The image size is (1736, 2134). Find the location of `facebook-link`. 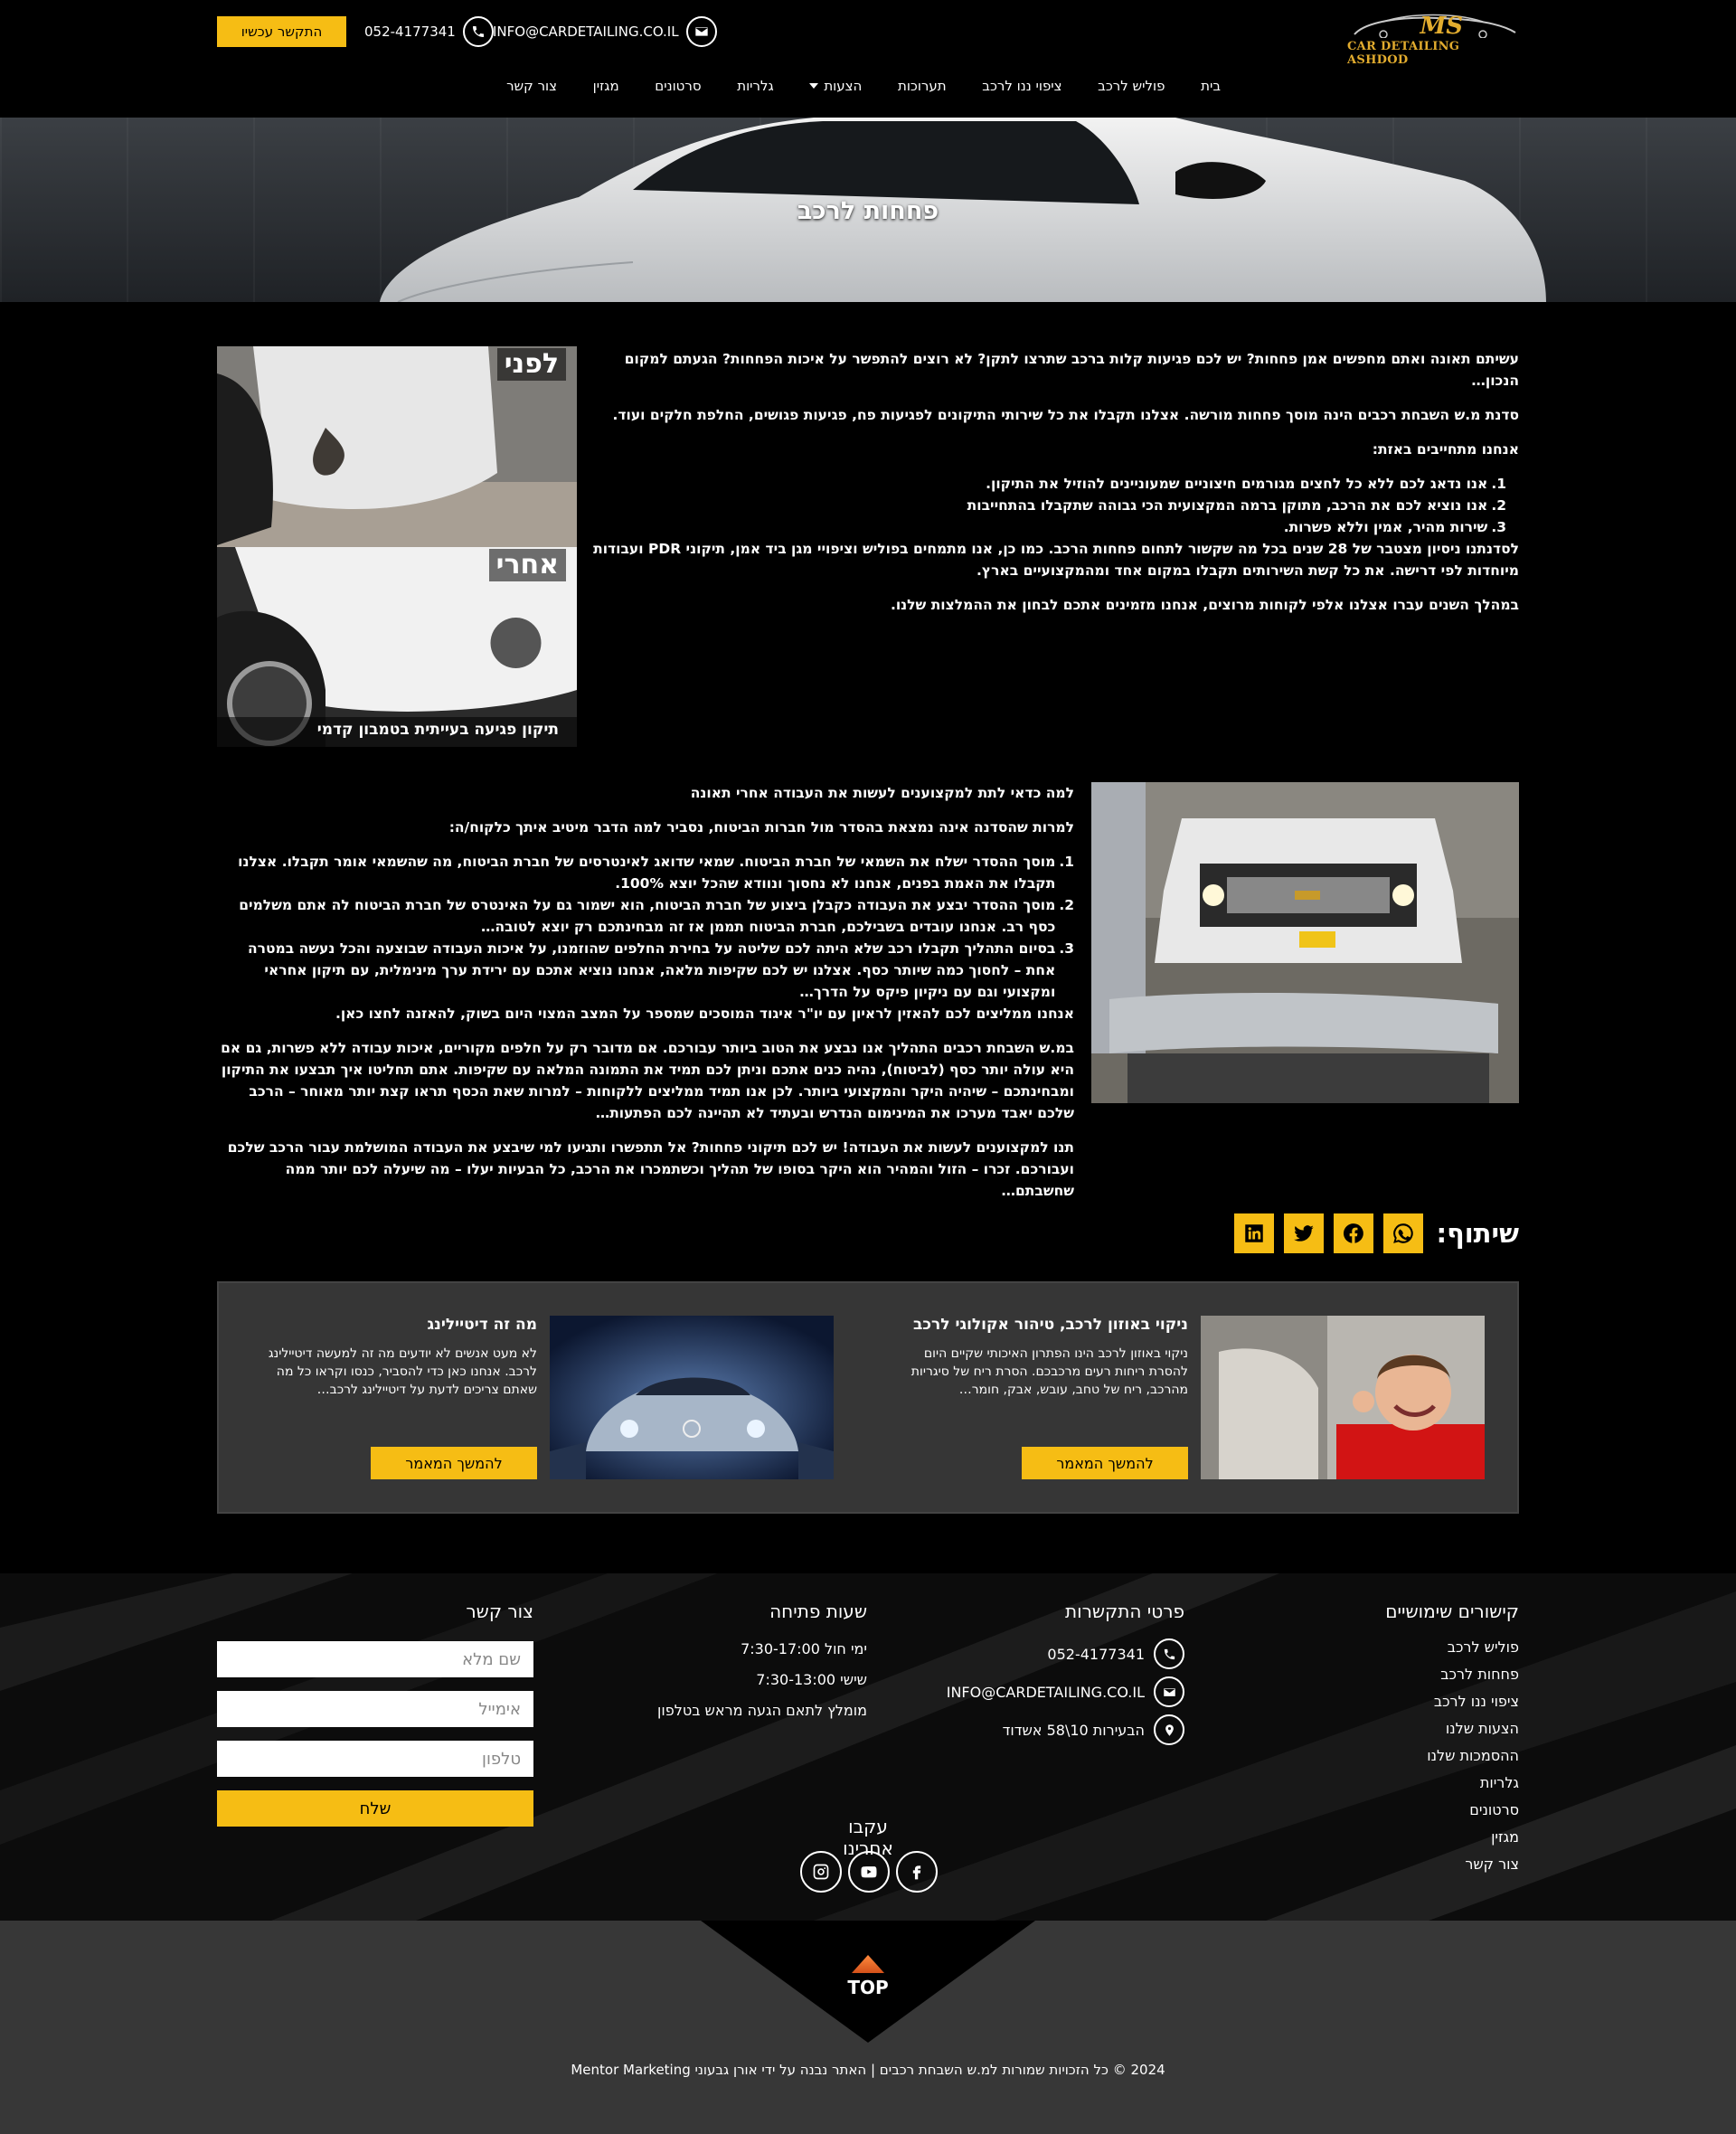

facebook-link is located at coordinates (917, 1872).